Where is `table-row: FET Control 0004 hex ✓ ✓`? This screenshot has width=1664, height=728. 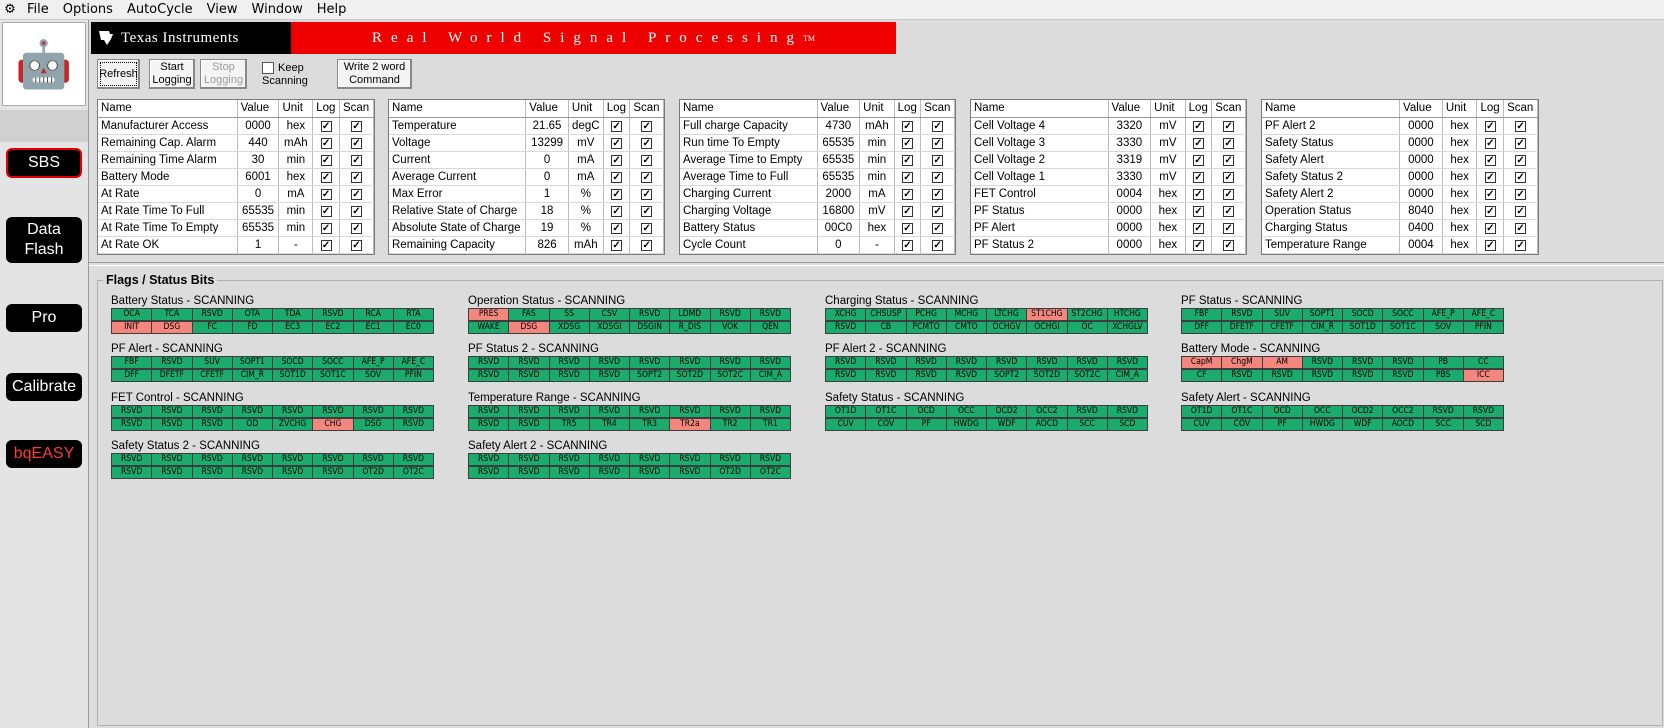 table-row: FET Control 0004 hex ✓ ✓ is located at coordinates (1108, 194).